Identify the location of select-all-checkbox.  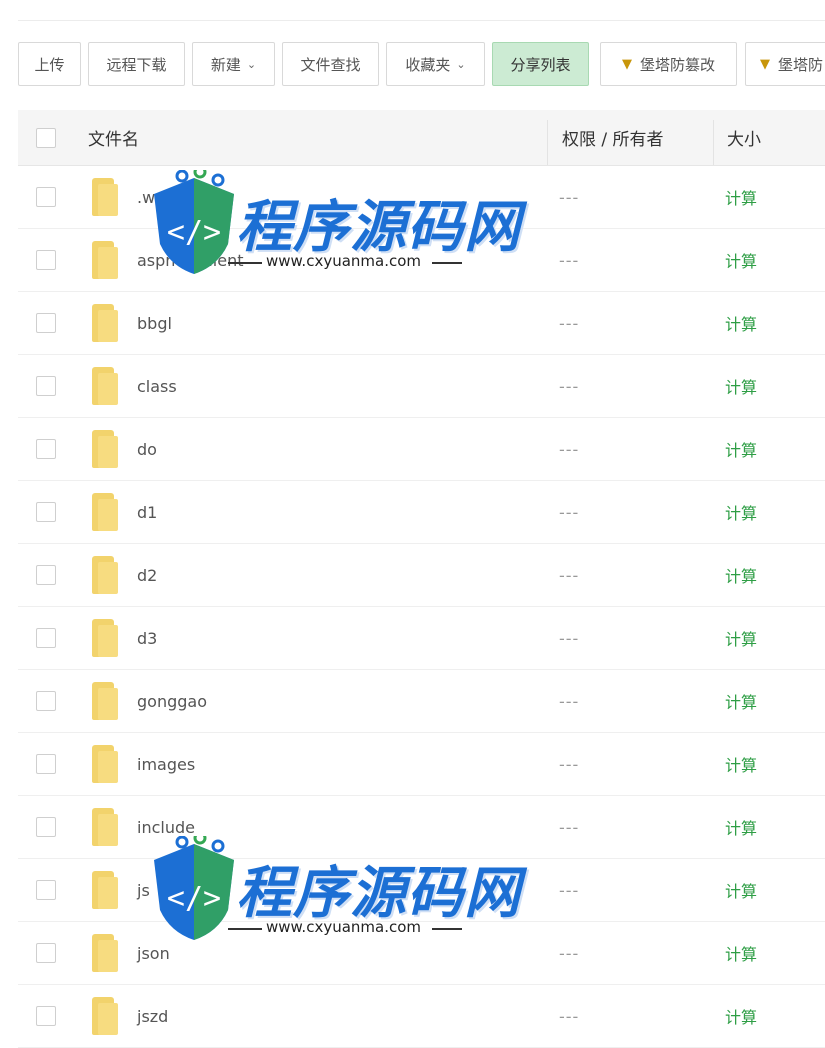
(46, 137).